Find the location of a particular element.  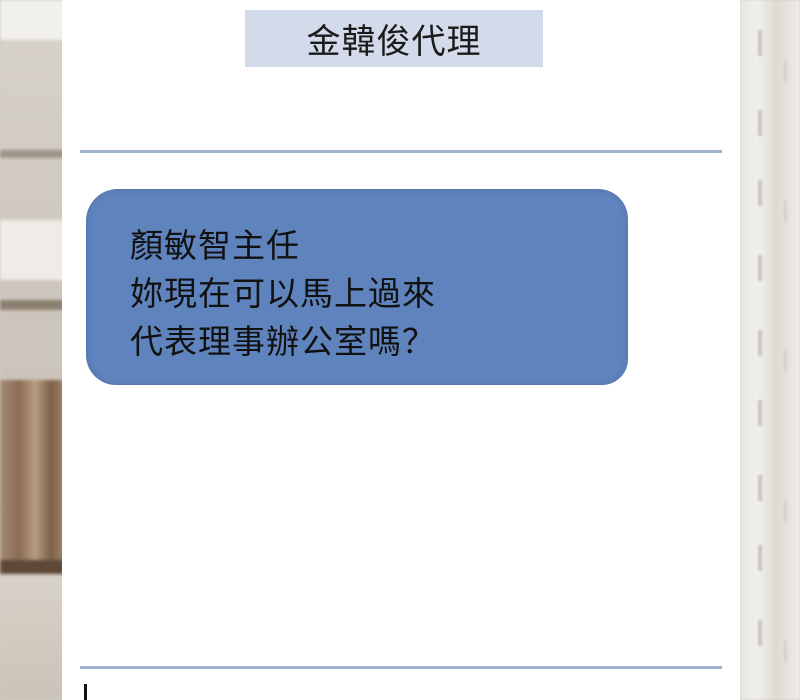

background-right-scenery is located at coordinates (770, 350).